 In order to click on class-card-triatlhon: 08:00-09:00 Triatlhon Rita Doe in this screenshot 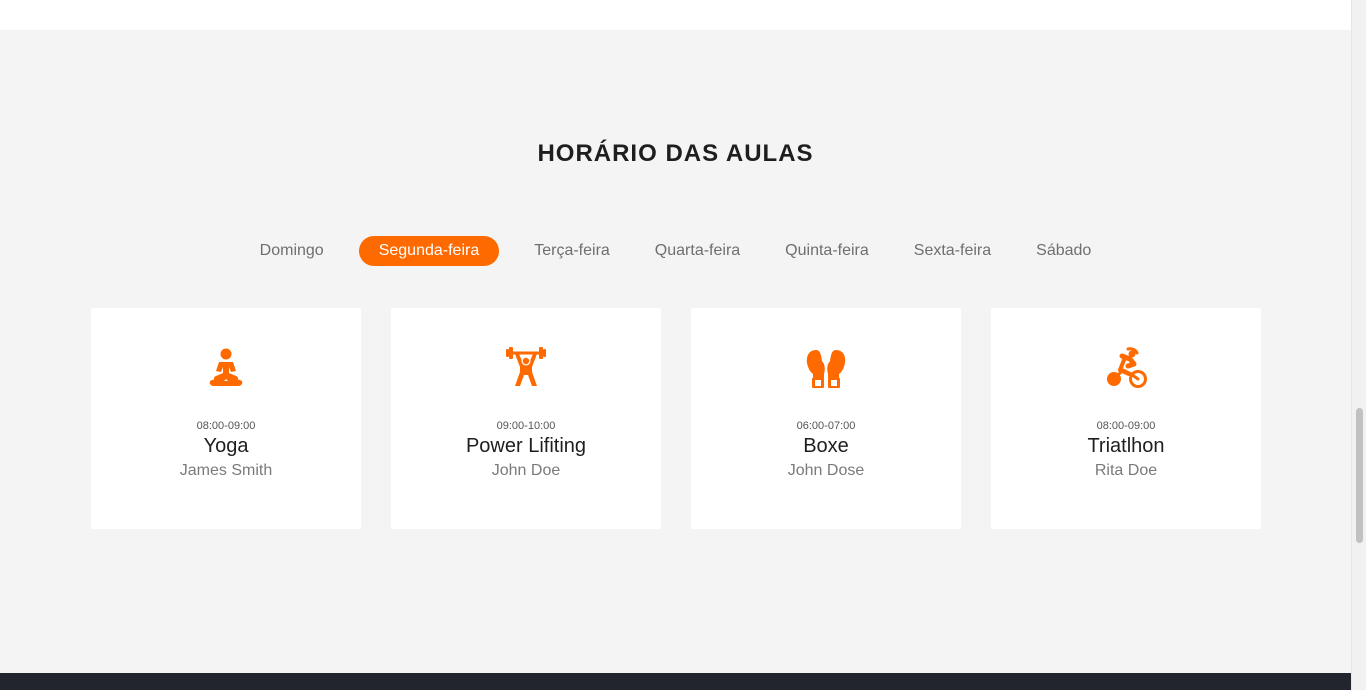, I will do `click(1126, 418)`.